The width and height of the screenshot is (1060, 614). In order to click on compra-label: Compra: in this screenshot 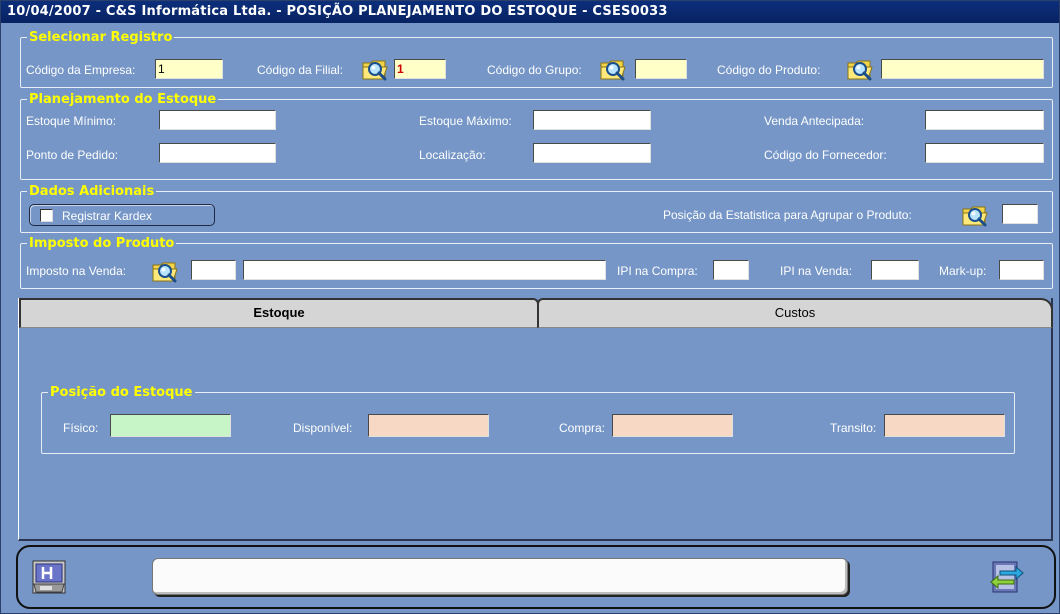, I will do `click(582, 428)`.